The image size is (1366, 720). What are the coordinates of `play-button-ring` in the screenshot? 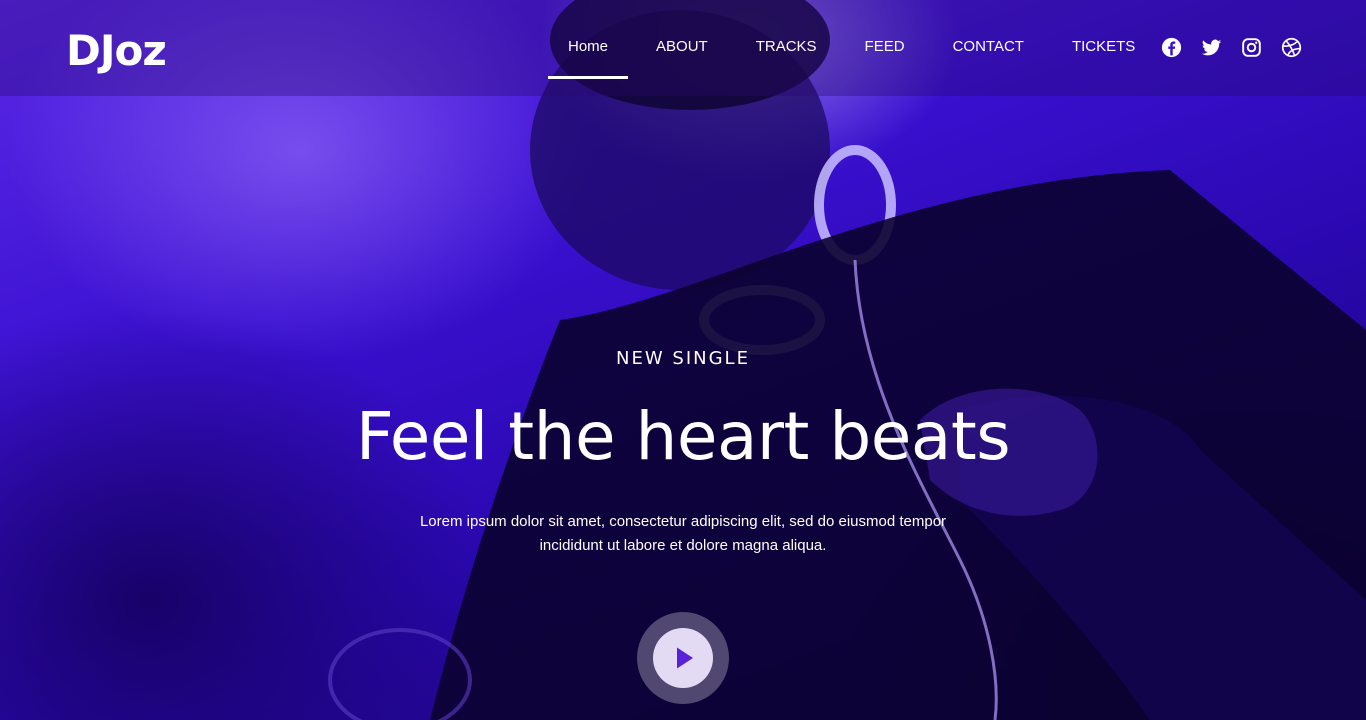 It's located at (683, 658).